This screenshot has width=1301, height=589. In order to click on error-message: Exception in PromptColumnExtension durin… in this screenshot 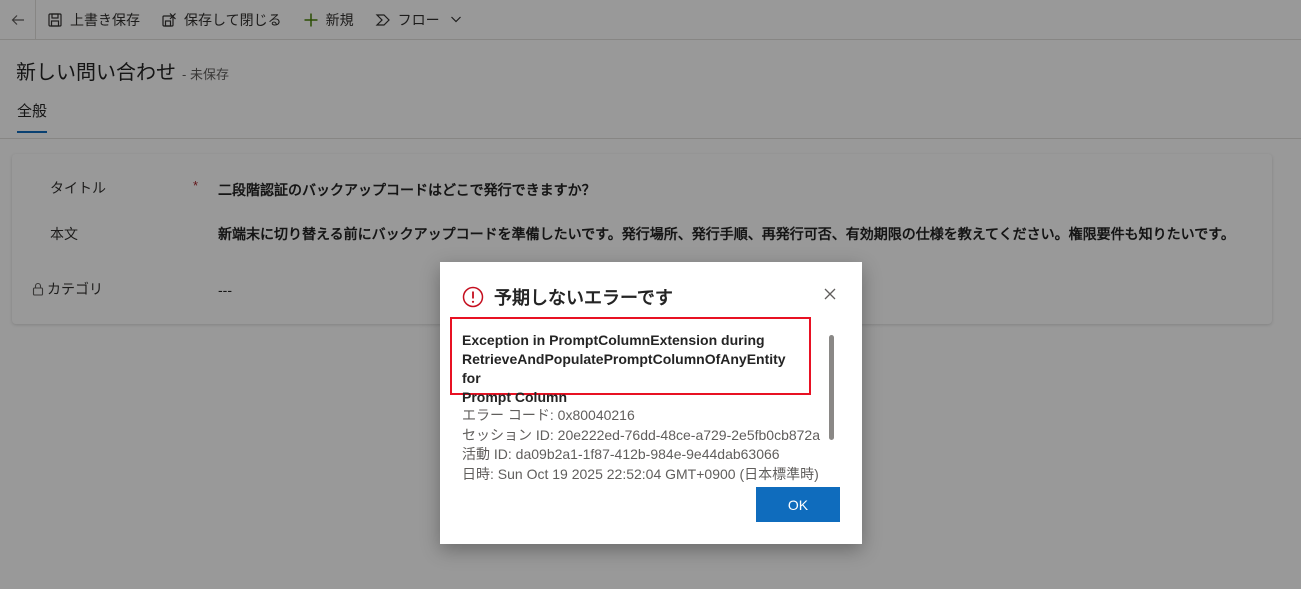, I will do `click(630, 361)`.